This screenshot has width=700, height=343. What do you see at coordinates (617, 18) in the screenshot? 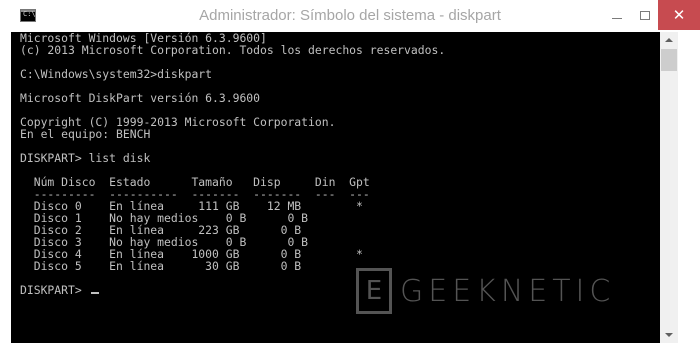
I see `minimize-icon` at bounding box center [617, 18].